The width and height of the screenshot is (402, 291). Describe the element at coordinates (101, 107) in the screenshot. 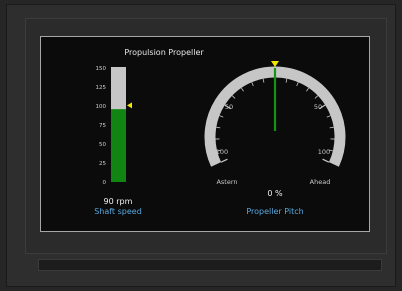

I see `shaft-tick-label: 100` at that location.